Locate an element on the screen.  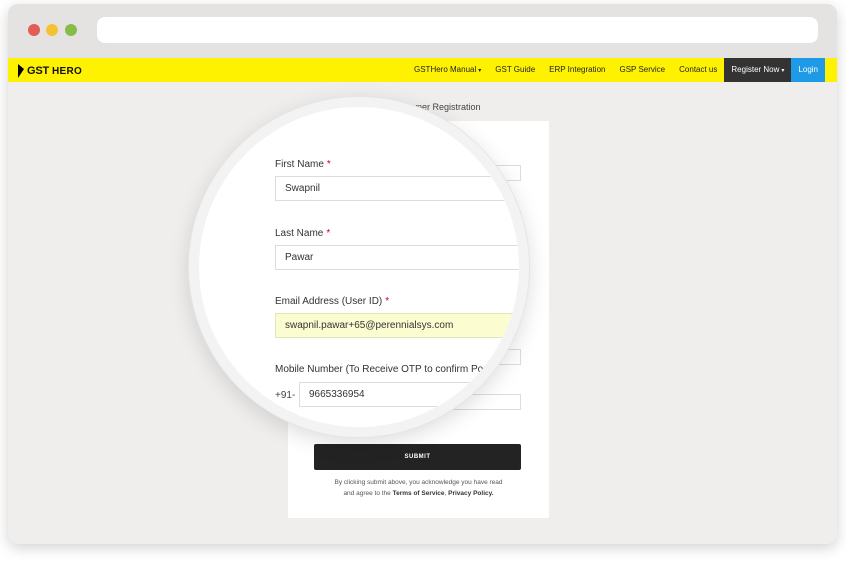
menu-contact-us: Contact us is located at coordinates (698, 70).